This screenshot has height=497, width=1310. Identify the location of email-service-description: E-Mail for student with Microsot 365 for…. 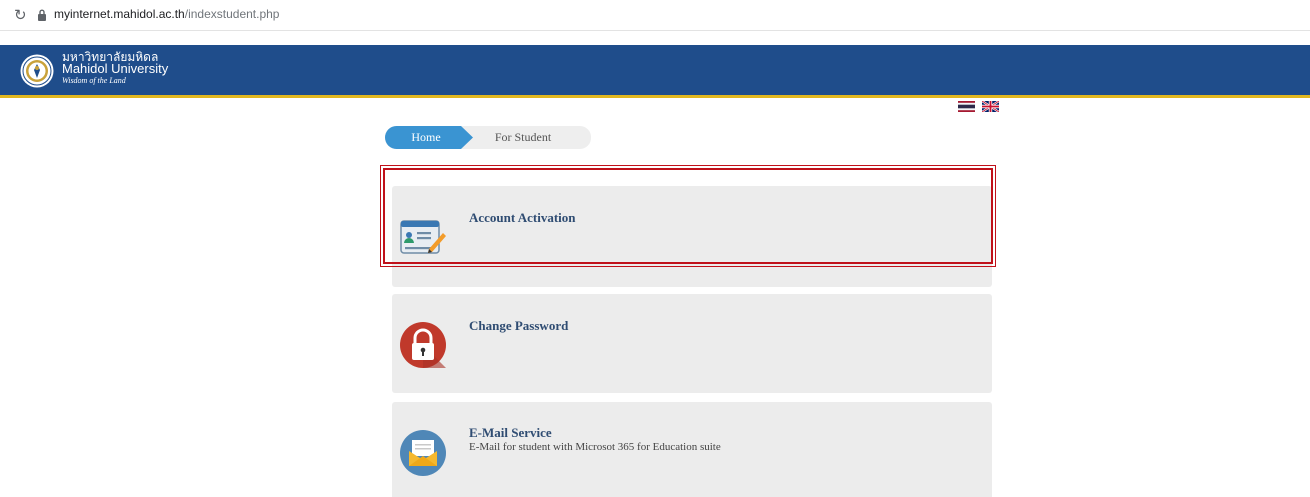
(595, 447).